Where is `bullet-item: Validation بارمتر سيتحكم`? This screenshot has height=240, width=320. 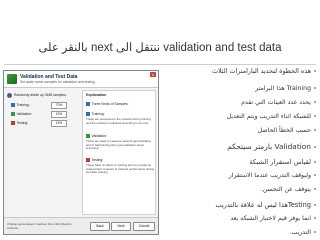 bullet-item: Validation بارمتر سيتحكم is located at coordinates (239, 146).